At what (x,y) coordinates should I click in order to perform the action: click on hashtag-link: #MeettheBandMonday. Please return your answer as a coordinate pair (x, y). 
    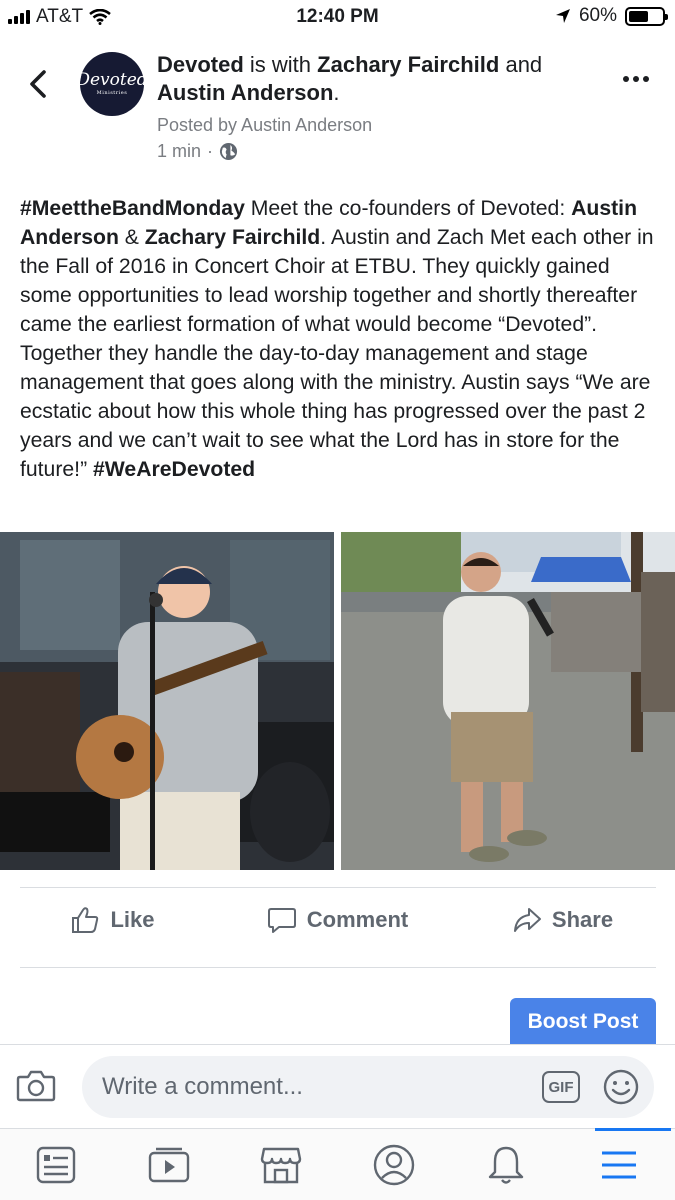
    Looking at the image, I should click on (132, 208).